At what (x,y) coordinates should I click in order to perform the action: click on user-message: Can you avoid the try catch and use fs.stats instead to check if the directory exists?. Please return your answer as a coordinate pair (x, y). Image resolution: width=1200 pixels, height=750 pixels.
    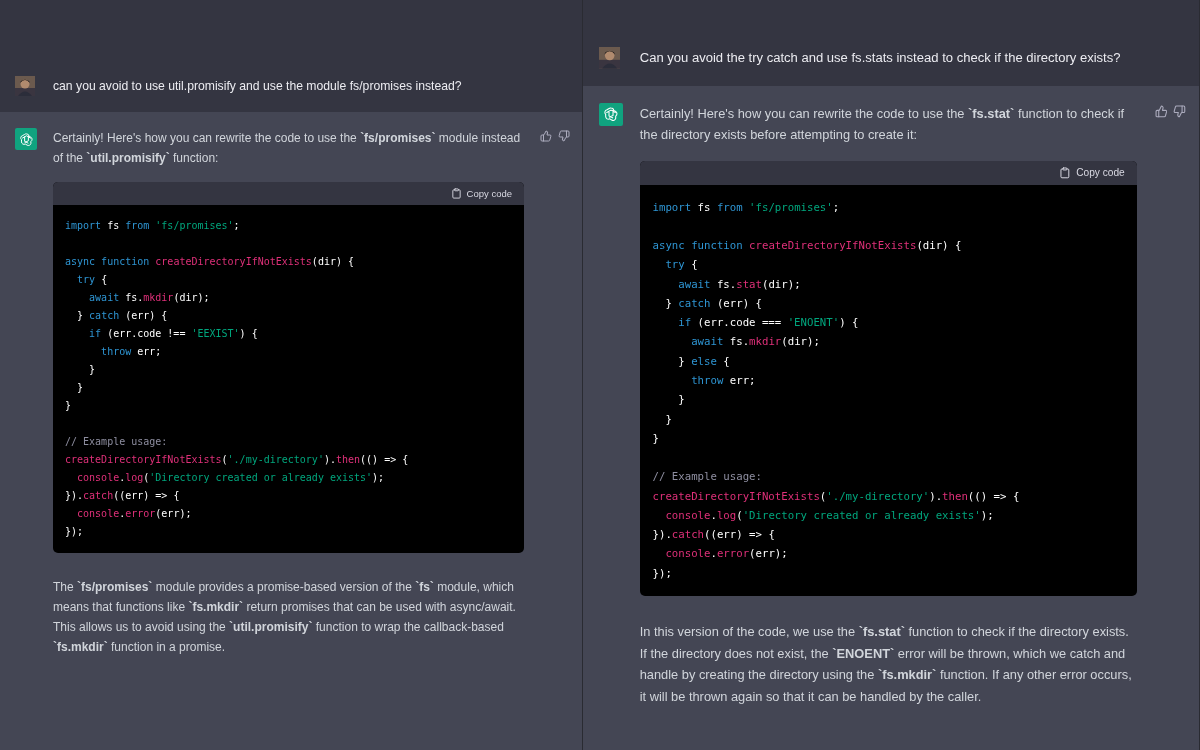
    Looking at the image, I should click on (880, 58).